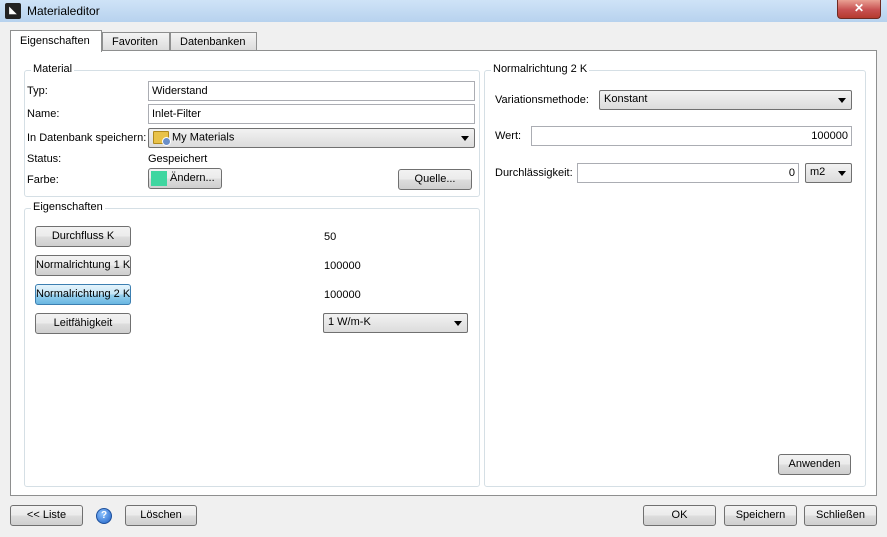  Describe the element at coordinates (443, 11) in the screenshot. I see `title-bar: ◣ Materialeditor ✕` at that location.